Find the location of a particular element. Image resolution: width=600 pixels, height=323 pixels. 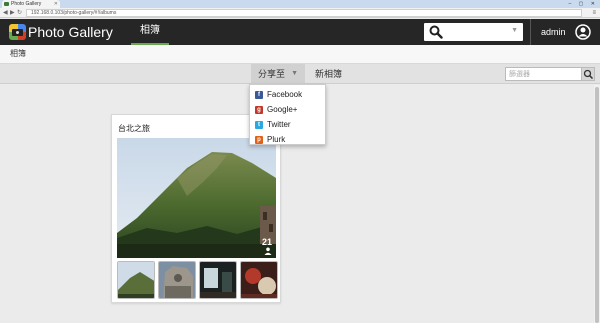

back-icon: ◀ is located at coordinates (5, 13).